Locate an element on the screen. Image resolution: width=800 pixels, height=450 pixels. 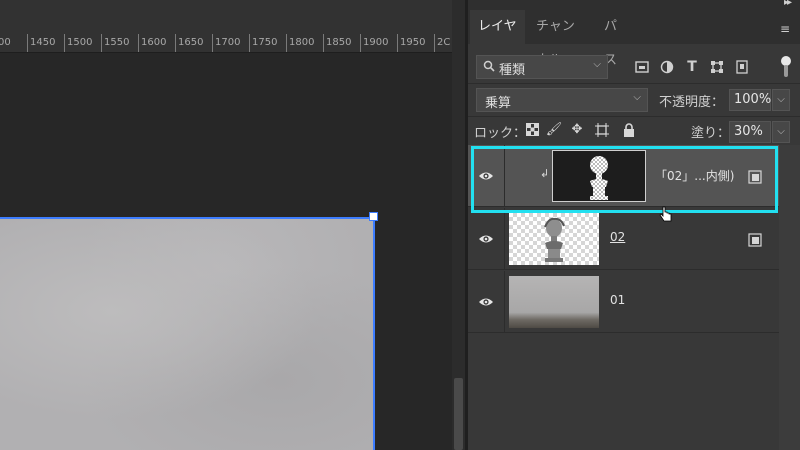
lock-transparent-pixels-icon is located at coordinates (532, 130).